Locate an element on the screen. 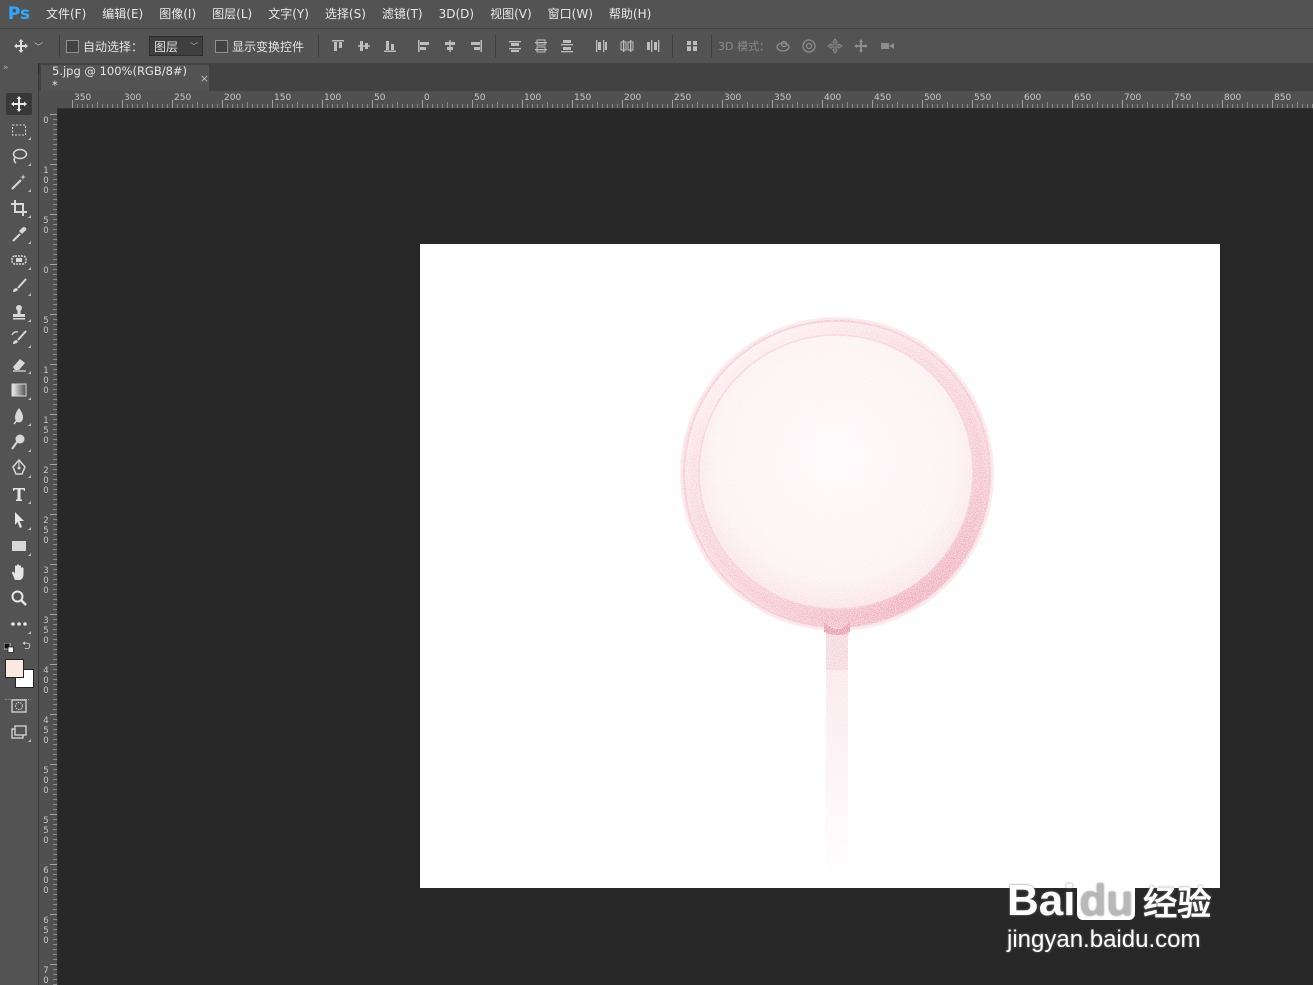  auto-align-layers-icon is located at coordinates (692, 46).